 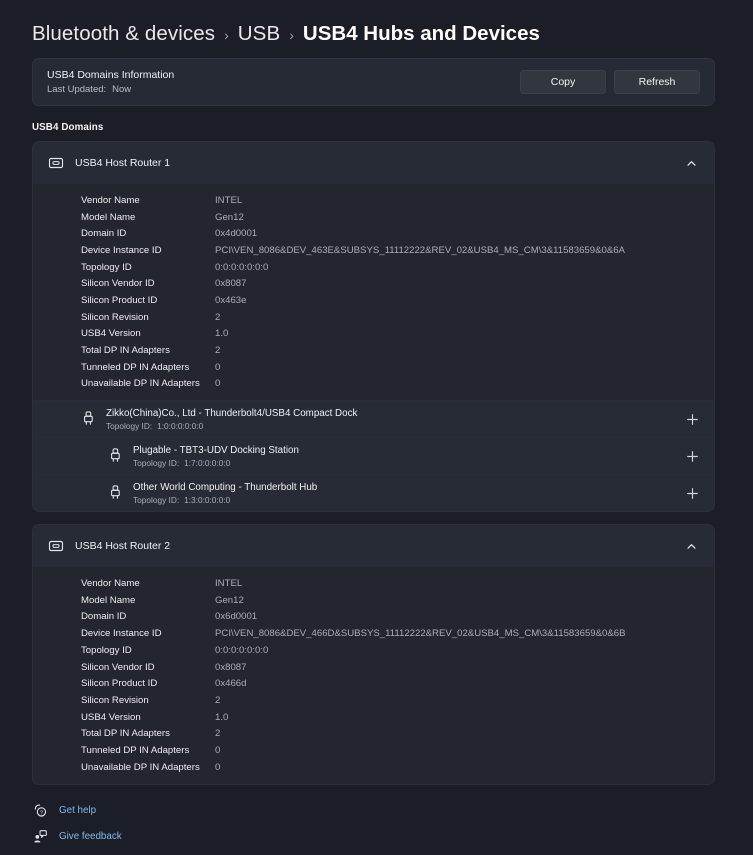 I want to click on property-row: Silicon Revision 2, so click(x=373, y=700).